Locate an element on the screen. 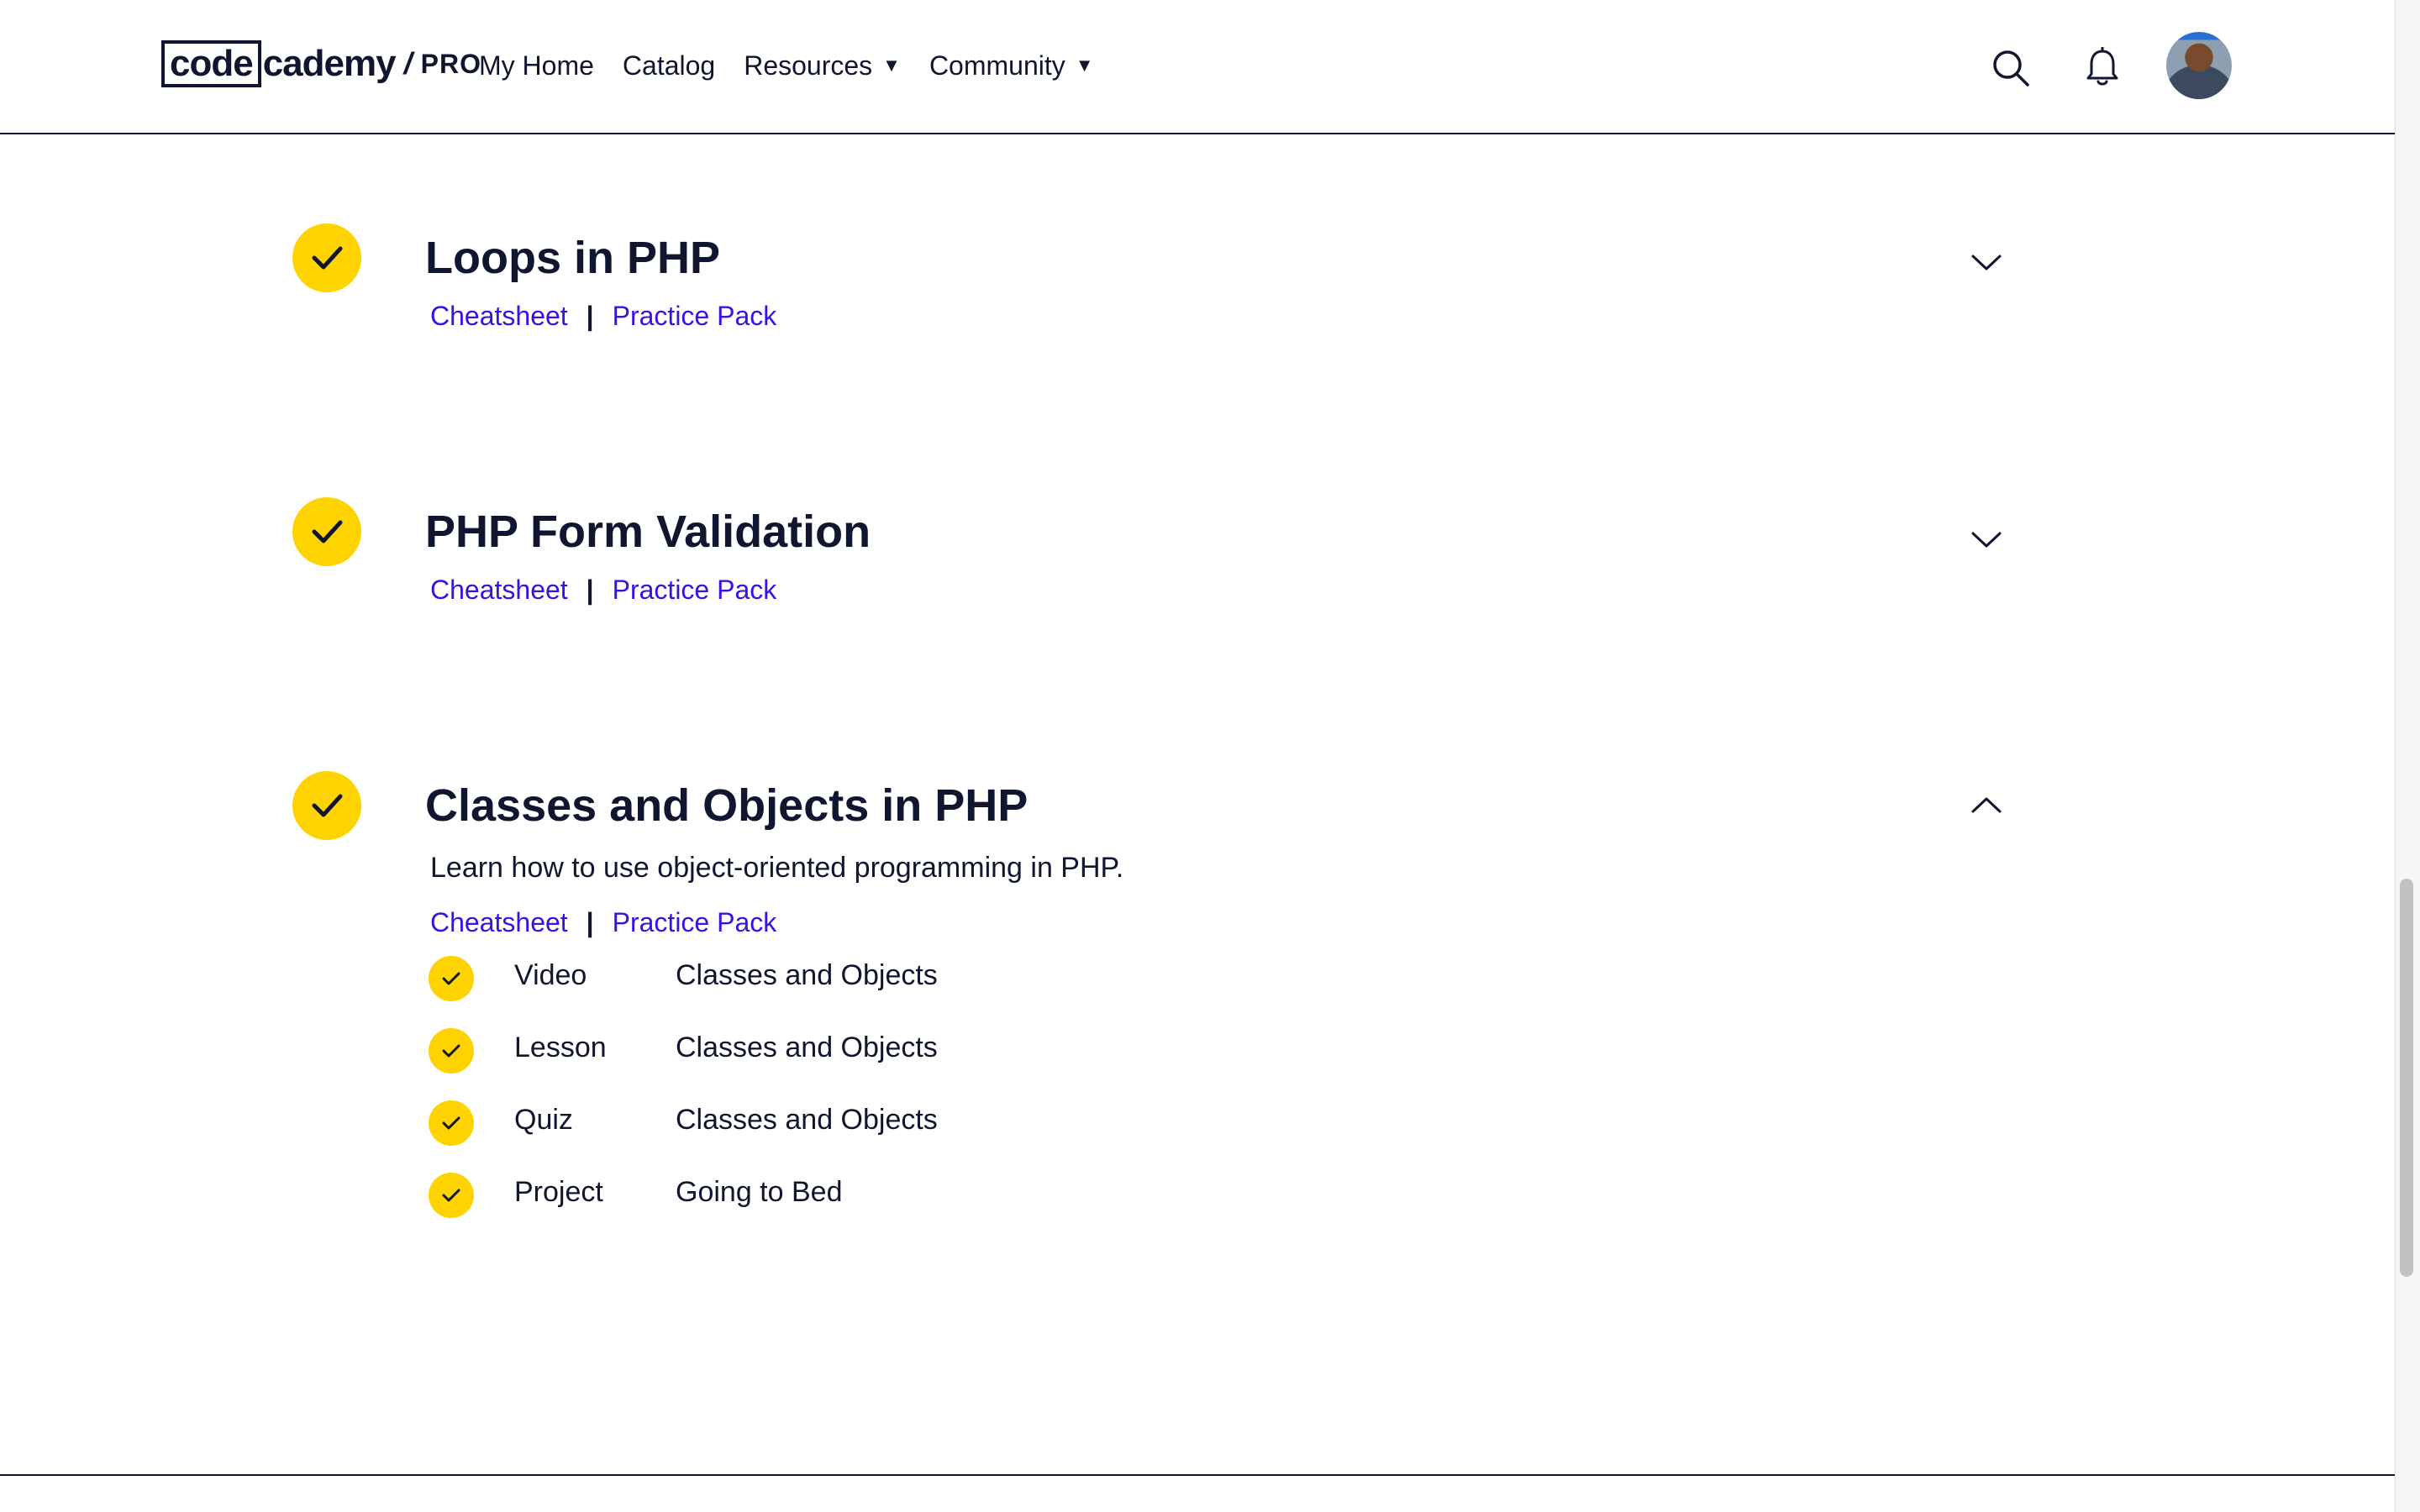 This screenshot has height=1512, width=2420. module-loops-in-php: Loops in PHP Cheatsheet | Practice Pack is located at coordinates (1157, 299).